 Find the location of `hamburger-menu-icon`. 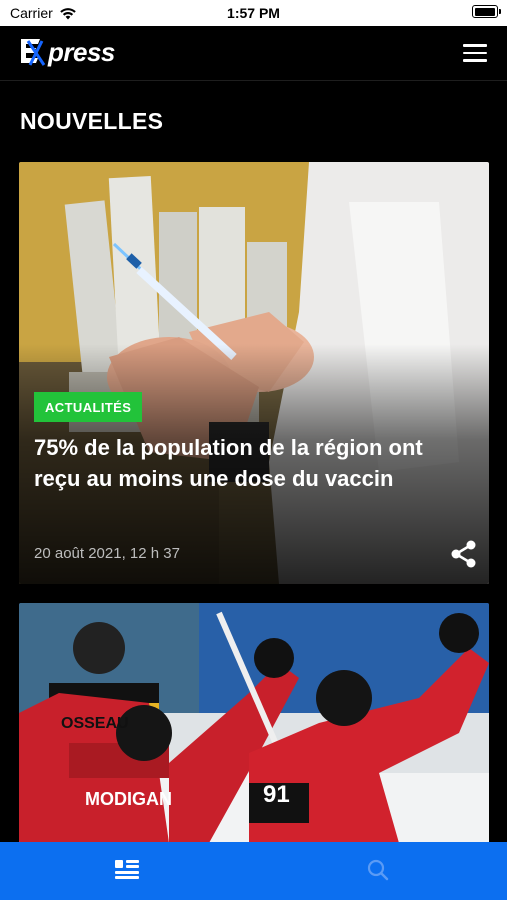

hamburger-menu-icon is located at coordinates (475, 53).